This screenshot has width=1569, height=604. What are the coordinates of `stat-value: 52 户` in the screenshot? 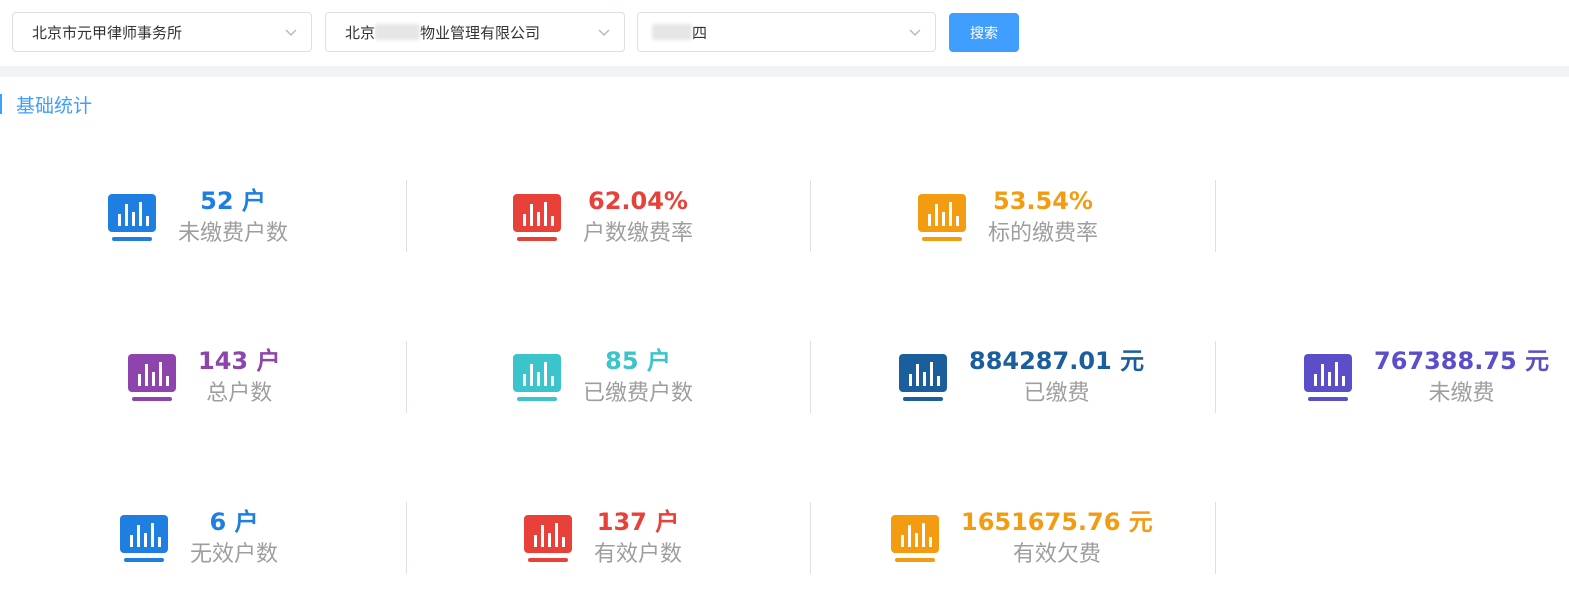 It's located at (233, 201).